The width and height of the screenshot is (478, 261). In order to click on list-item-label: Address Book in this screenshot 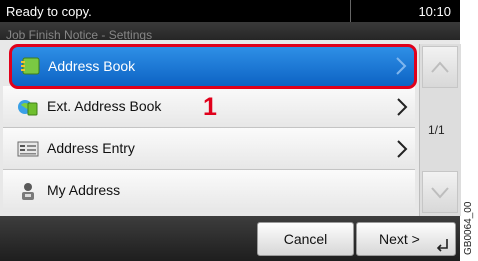, I will do `click(92, 66)`.